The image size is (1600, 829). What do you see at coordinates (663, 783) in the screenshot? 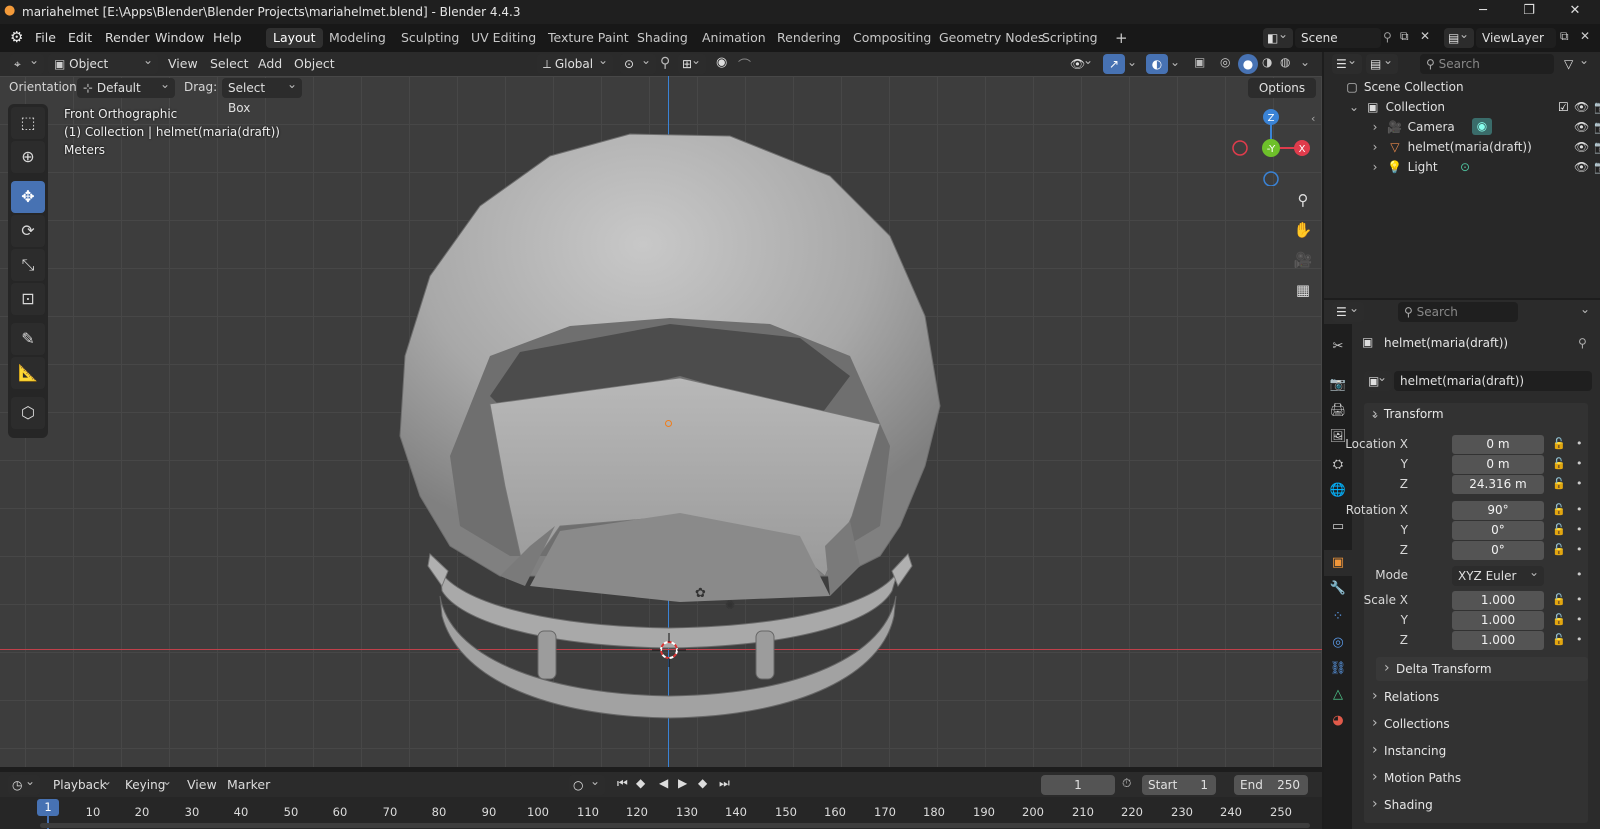
I see `play-reverse-icon: ◀` at bounding box center [663, 783].